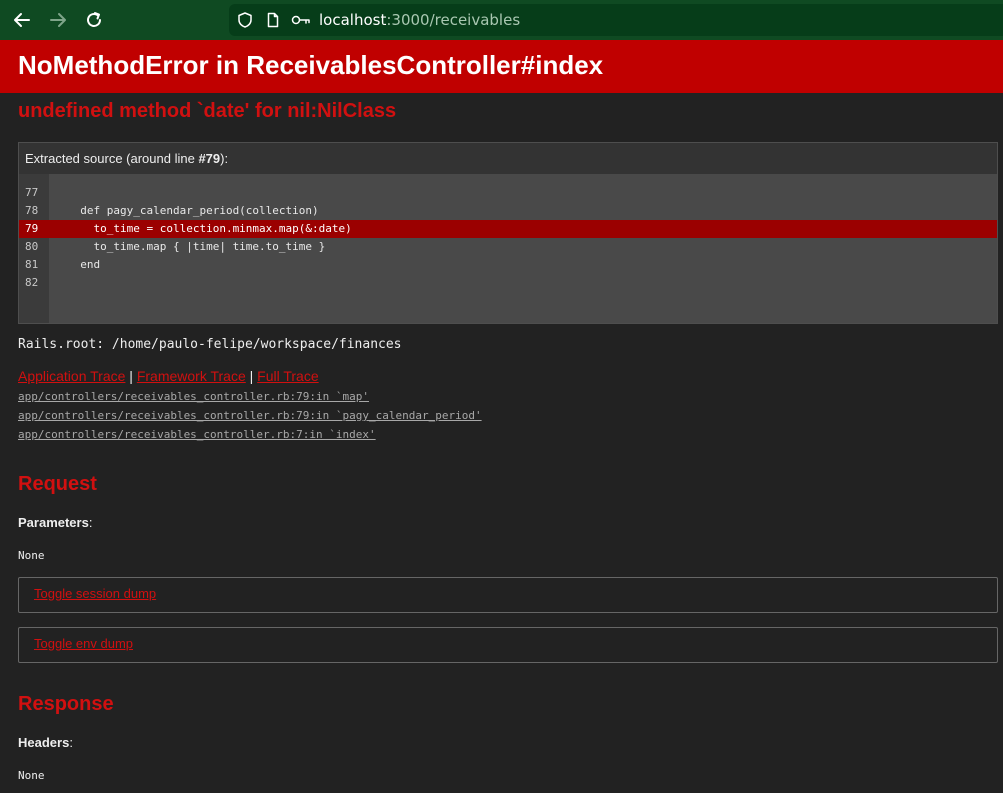  What do you see at coordinates (353, 20) in the screenshot?
I see `url-host: localhost` at bounding box center [353, 20].